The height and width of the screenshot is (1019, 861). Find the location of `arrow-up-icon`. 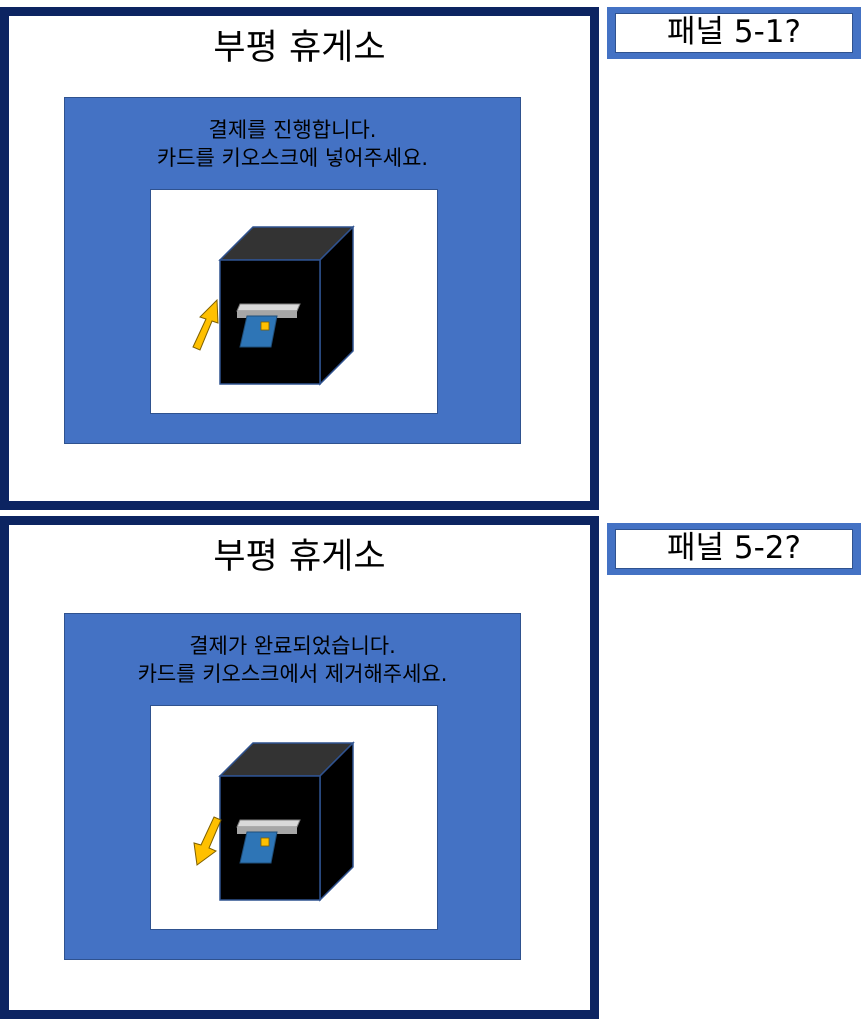

arrow-up-icon is located at coordinates (205, 324).